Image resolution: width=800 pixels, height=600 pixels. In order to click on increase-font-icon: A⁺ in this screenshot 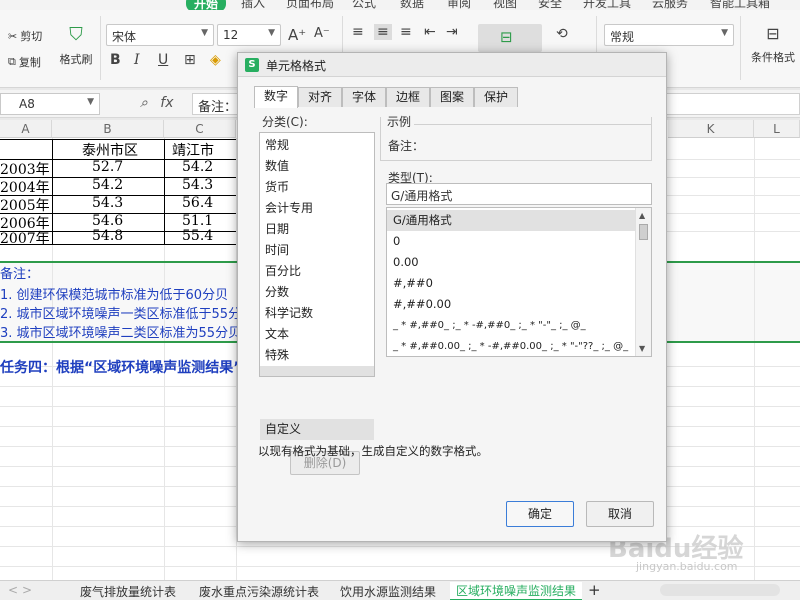, I will do `click(297, 35)`.